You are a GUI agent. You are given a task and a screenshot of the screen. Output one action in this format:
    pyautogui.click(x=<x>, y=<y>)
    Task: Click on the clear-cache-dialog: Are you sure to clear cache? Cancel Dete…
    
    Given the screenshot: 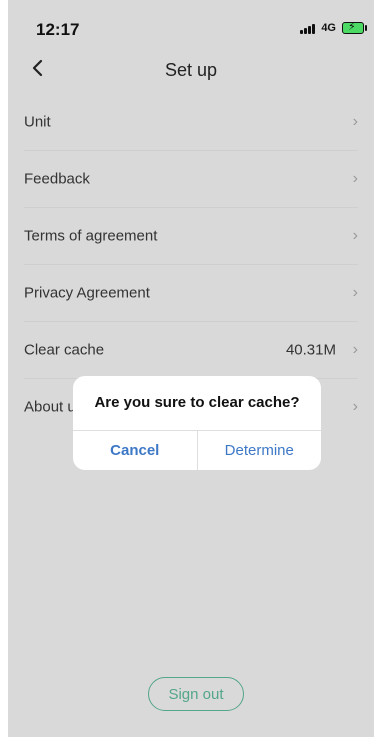 What is the action you would take?
    pyautogui.click(x=197, y=423)
    